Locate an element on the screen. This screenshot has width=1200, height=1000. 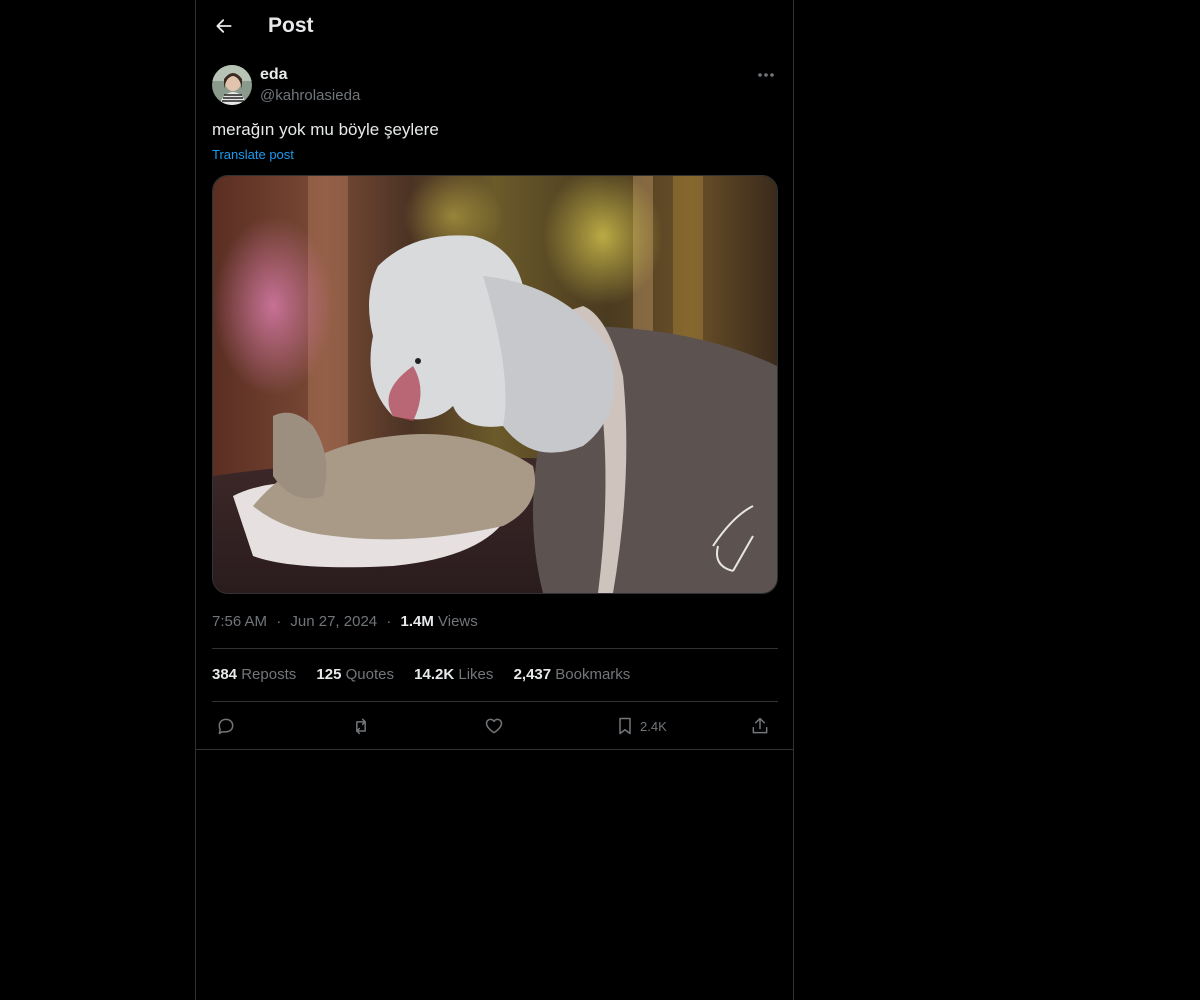
repost-button is located at coordinates (361, 726).